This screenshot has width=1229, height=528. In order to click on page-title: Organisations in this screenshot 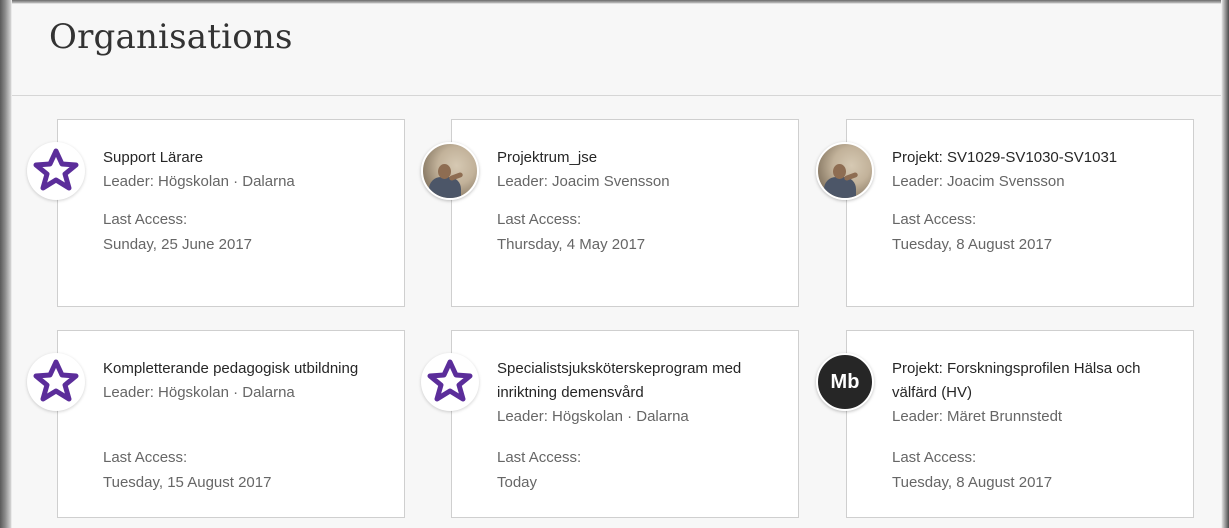, I will do `click(171, 37)`.